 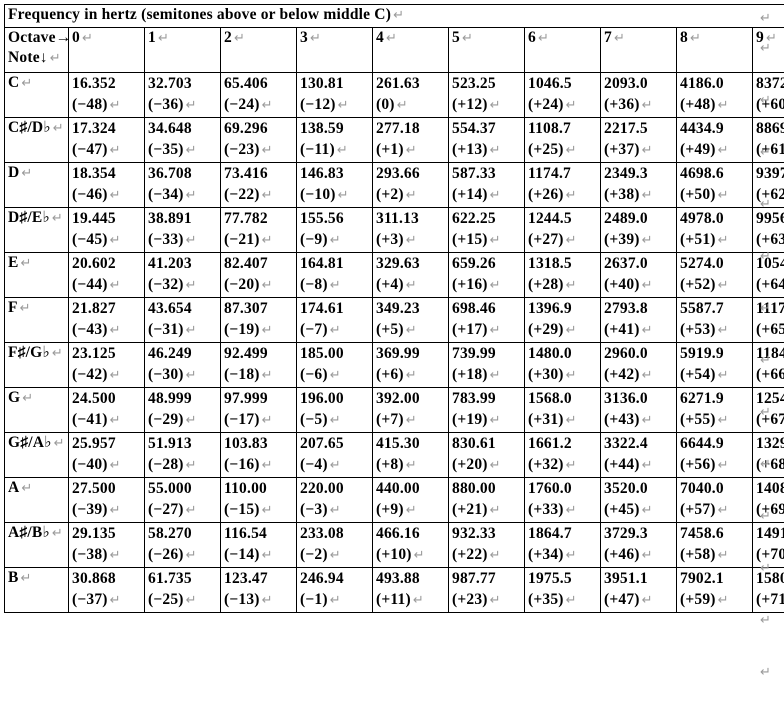 I want to click on frequency-value: 1864.7, so click(x=564, y=533).